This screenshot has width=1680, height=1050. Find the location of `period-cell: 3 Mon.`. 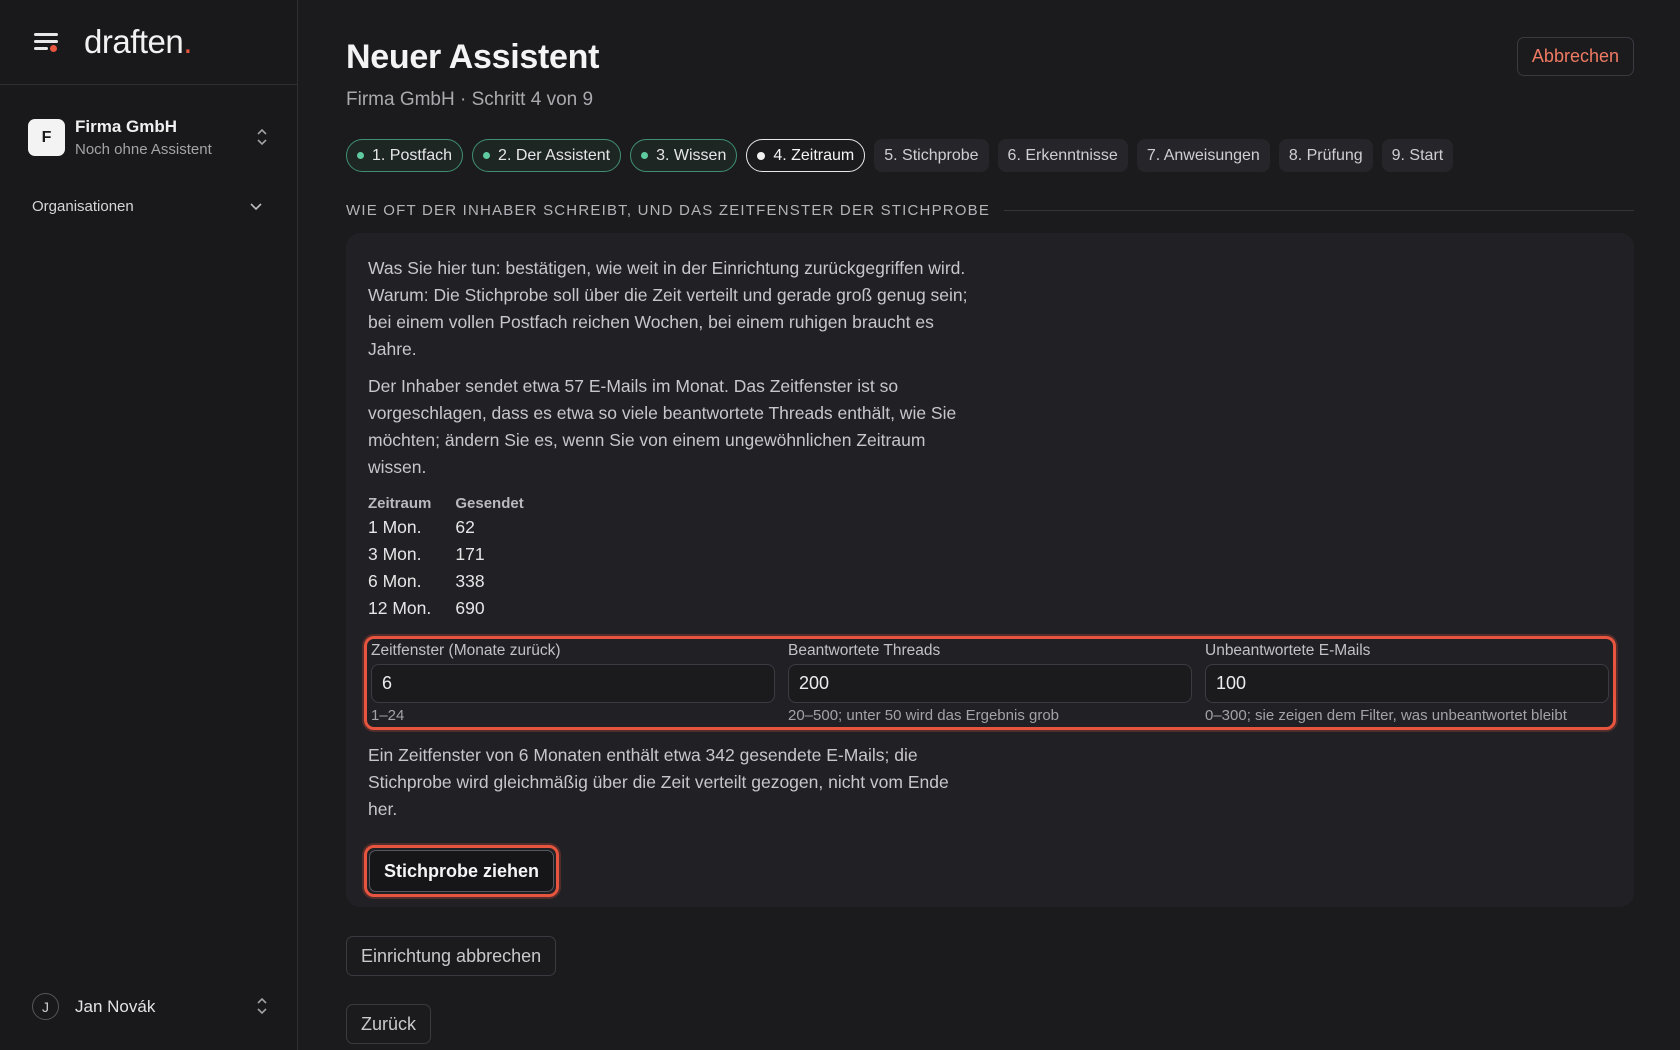

period-cell: 3 Mon. is located at coordinates (395, 554).